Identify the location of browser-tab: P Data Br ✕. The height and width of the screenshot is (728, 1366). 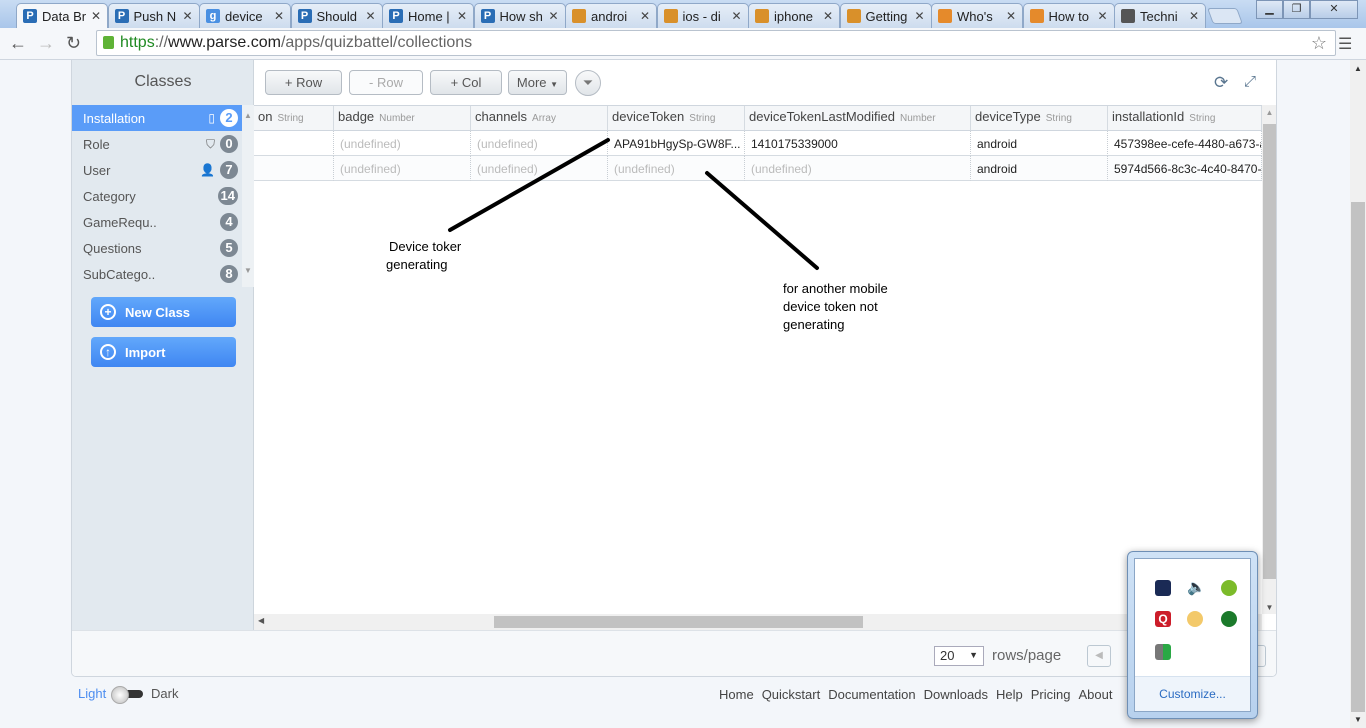
(62, 15).